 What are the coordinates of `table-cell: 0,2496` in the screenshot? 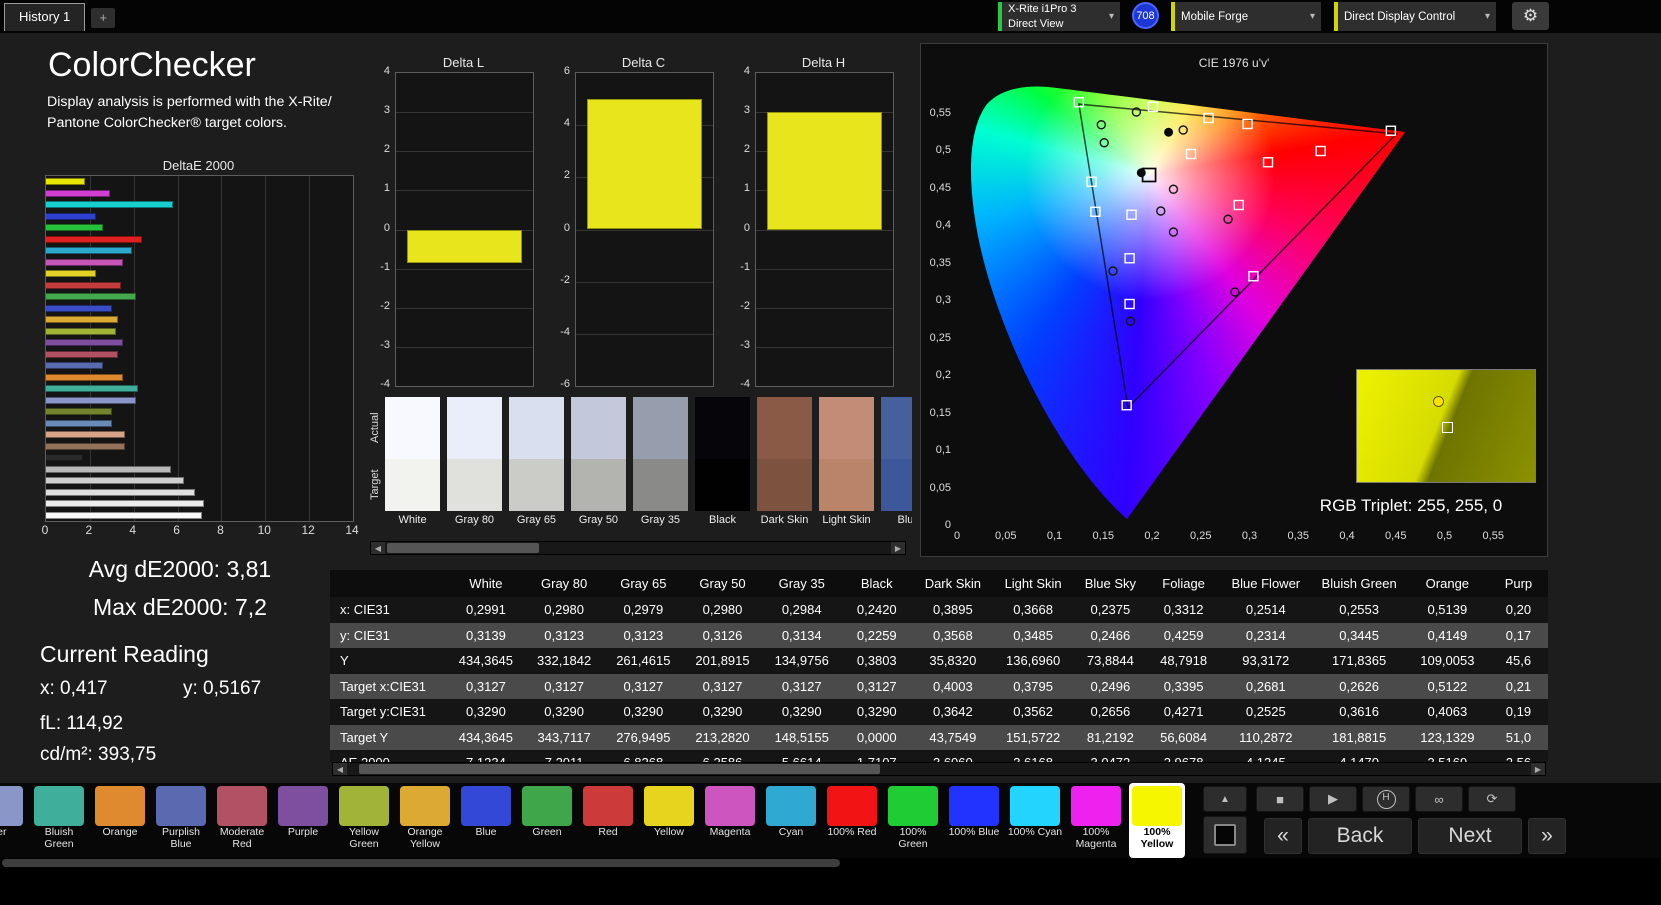 It's located at (1110, 686).